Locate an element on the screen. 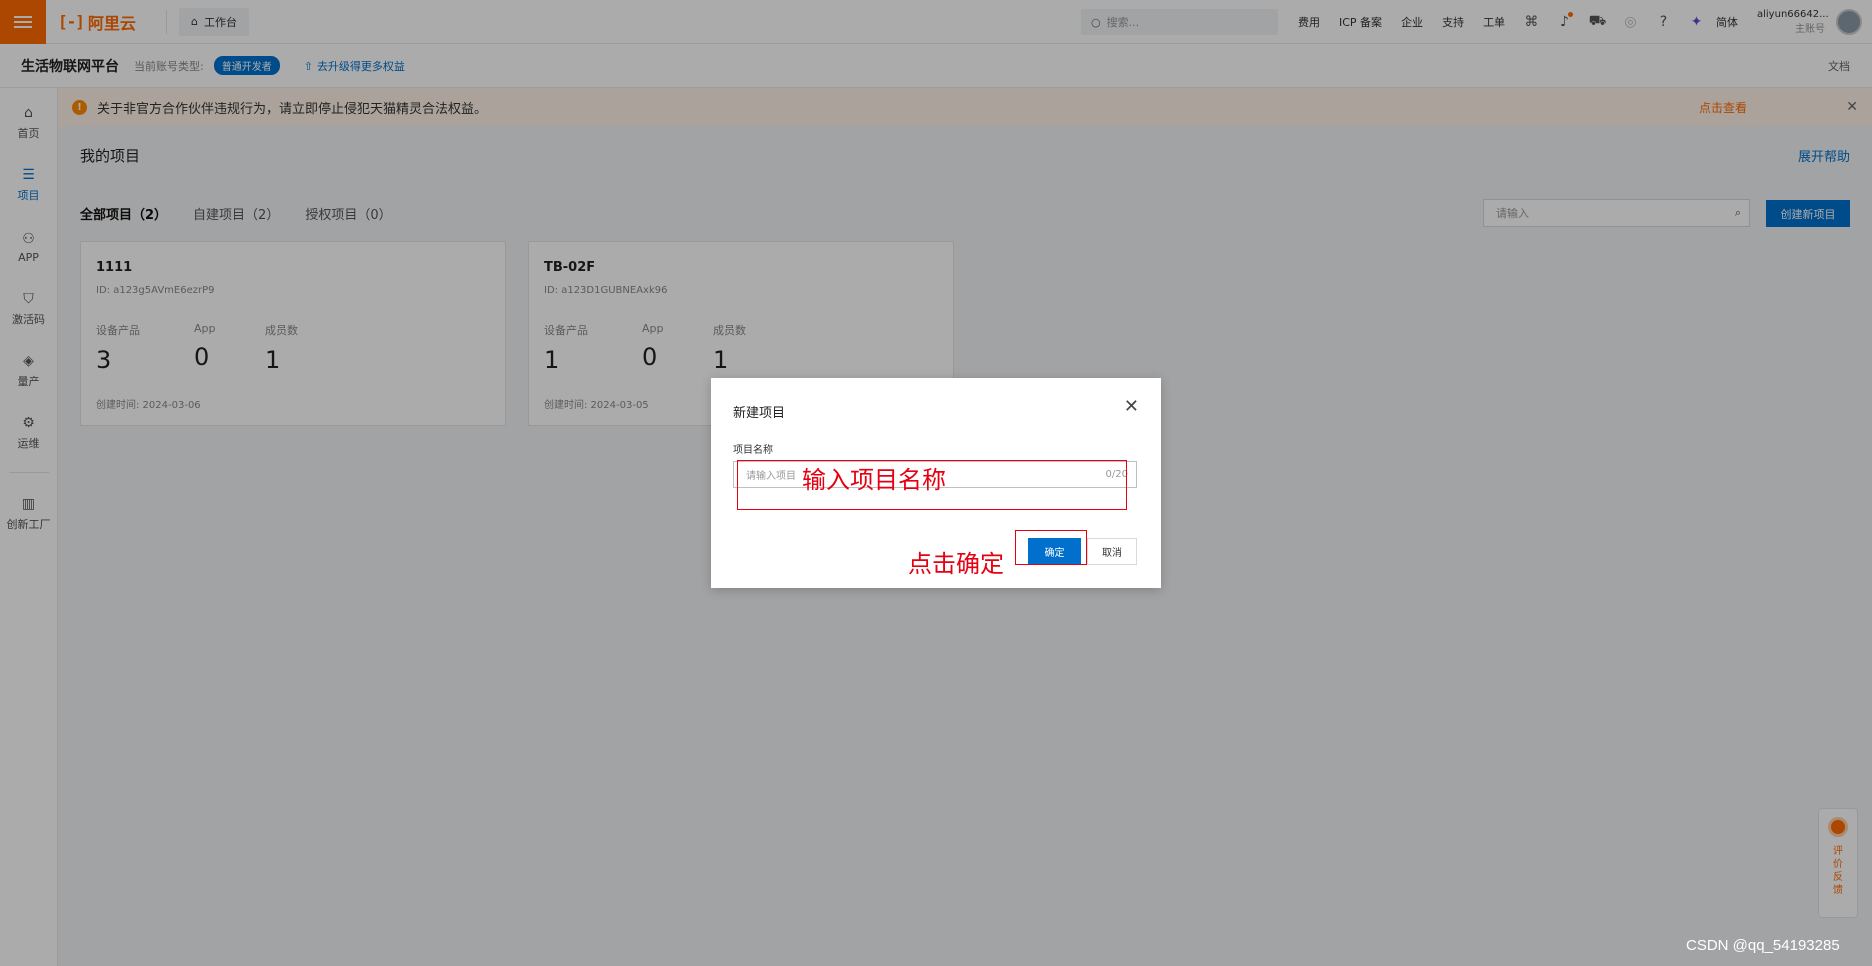  dialog-title: 新建项目 is located at coordinates (759, 413).